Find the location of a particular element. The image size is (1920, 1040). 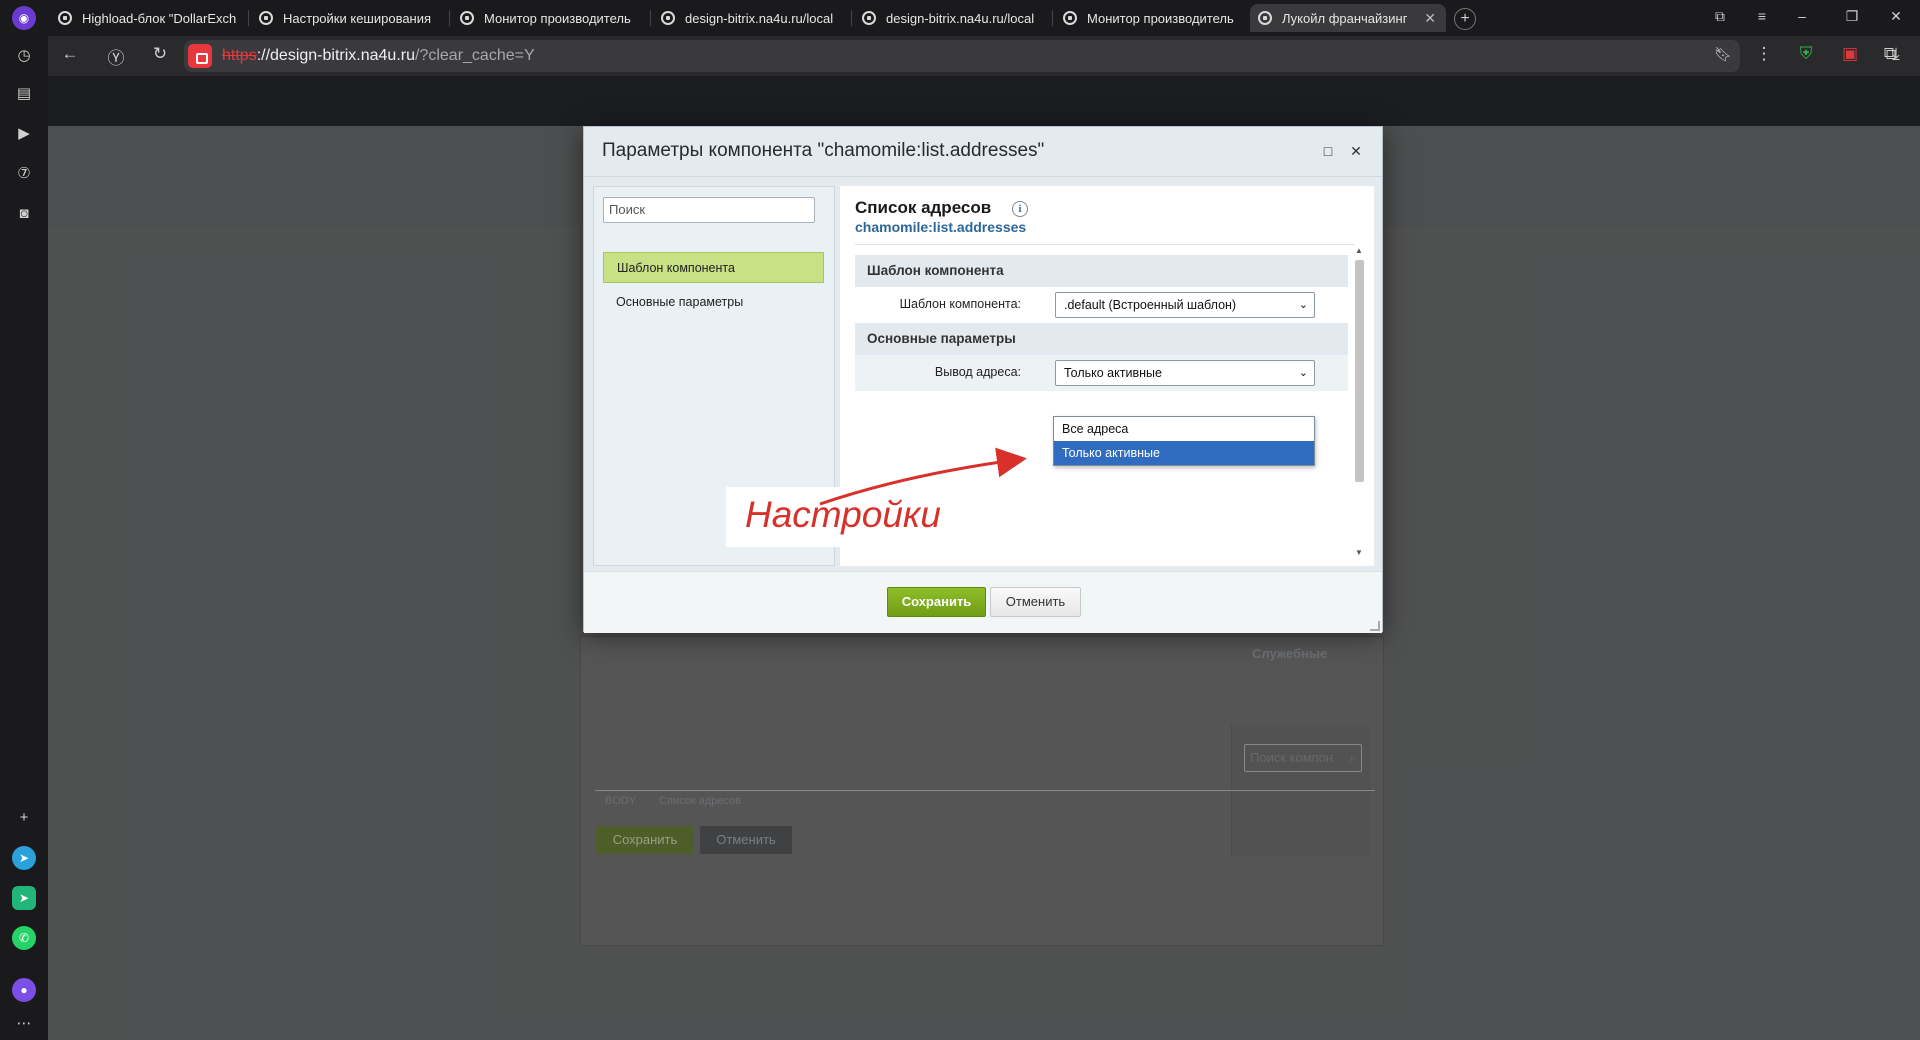

section-template-header: Шаблон компонента is located at coordinates (1101, 271).